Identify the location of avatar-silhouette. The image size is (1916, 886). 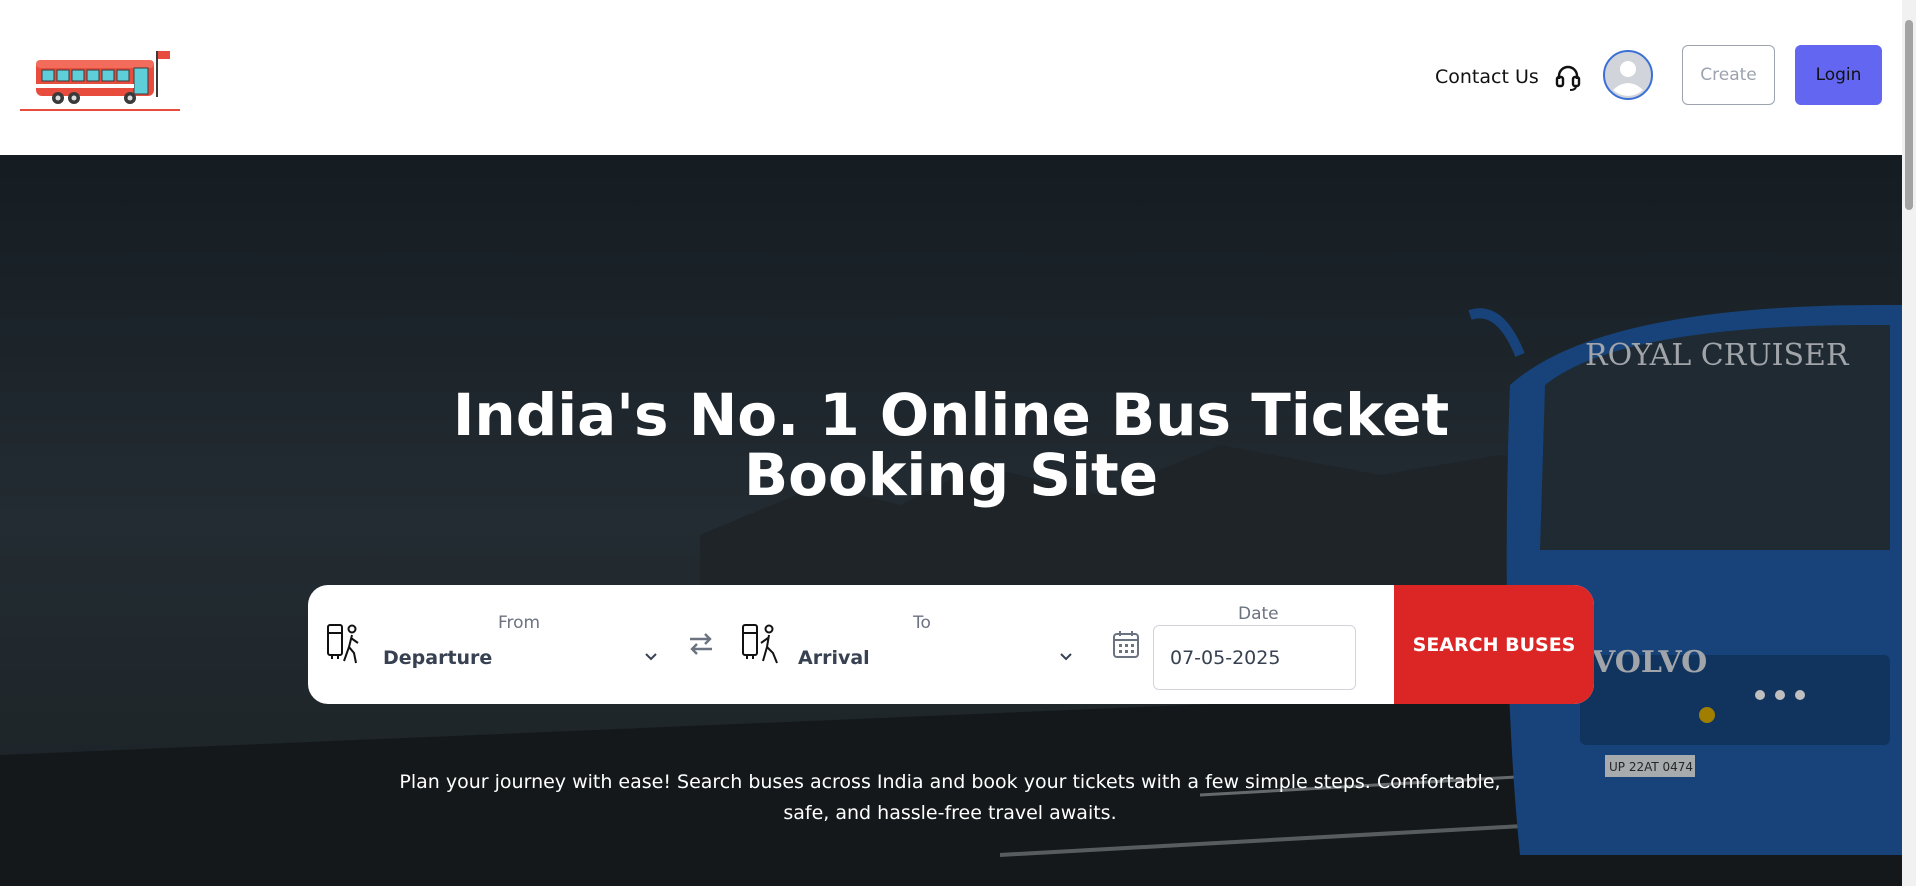
(1628, 75).